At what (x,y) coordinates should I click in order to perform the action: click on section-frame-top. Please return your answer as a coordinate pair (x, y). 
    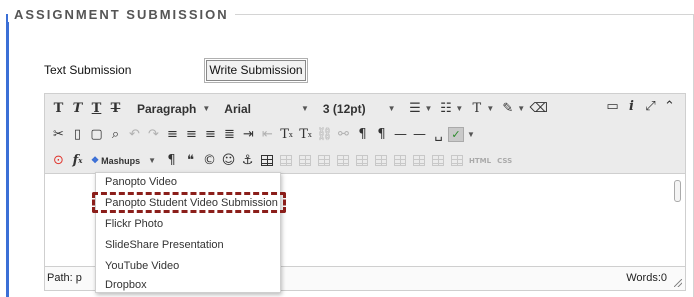
    Looking at the image, I should click on (463, 14).